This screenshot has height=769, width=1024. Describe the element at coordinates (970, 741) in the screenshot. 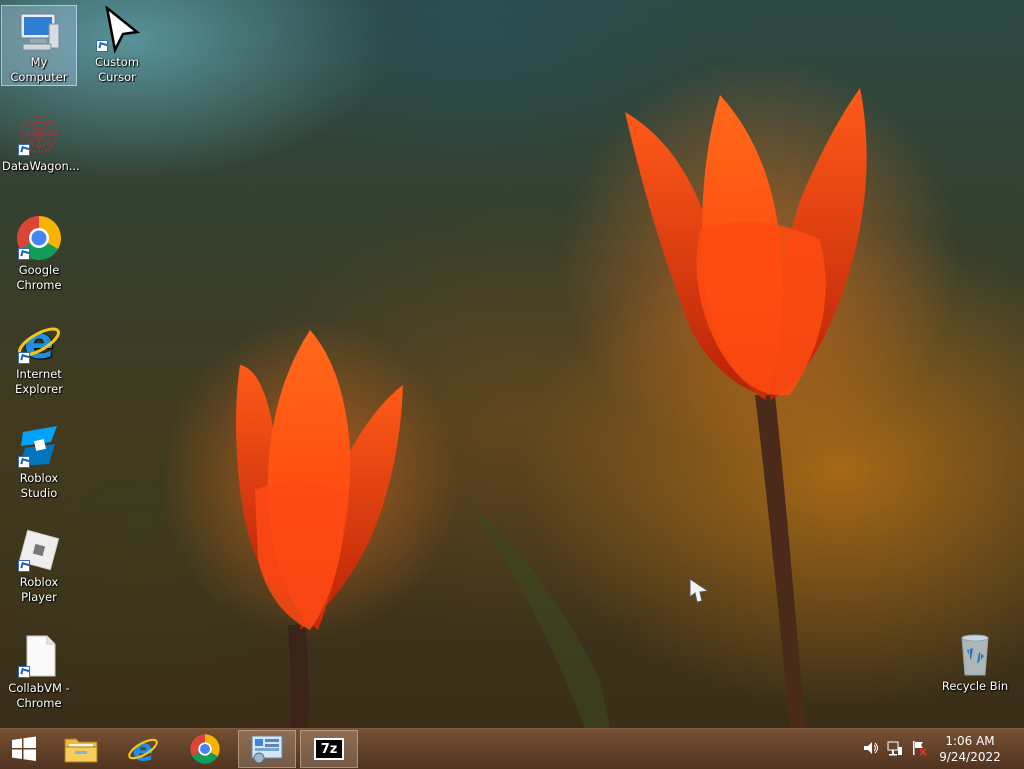

I see `clock-time: 1:06 AM` at that location.